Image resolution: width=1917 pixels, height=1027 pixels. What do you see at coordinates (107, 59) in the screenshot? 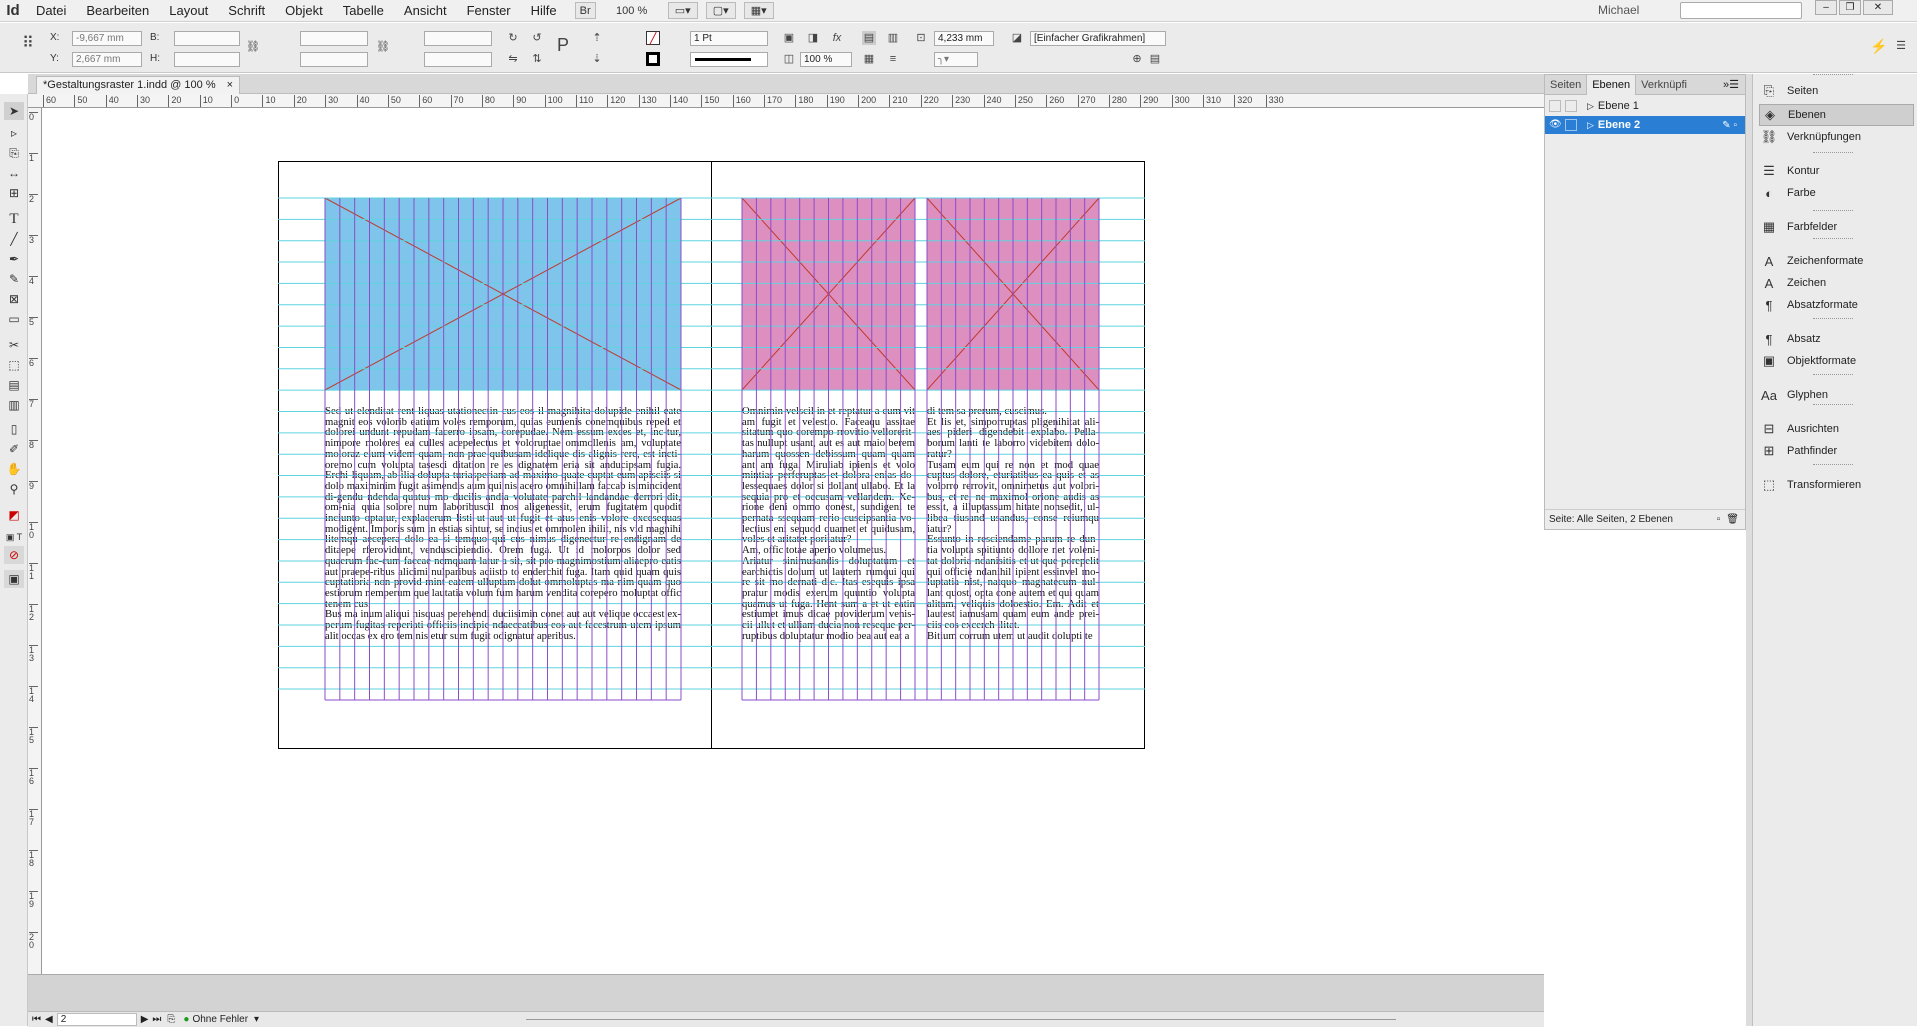
I see `y-field: 2,667 mm` at bounding box center [107, 59].